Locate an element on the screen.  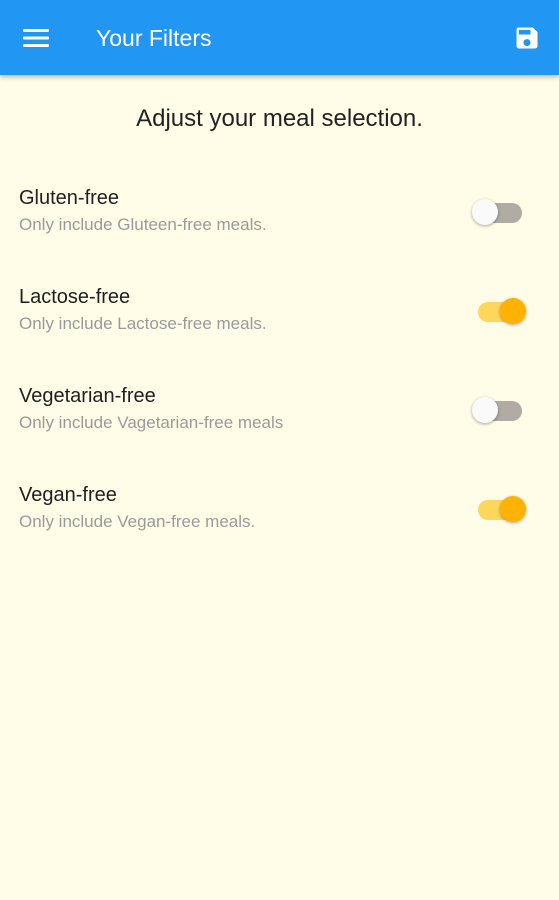
page-title: Your Filters is located at coordinates (154, 38).